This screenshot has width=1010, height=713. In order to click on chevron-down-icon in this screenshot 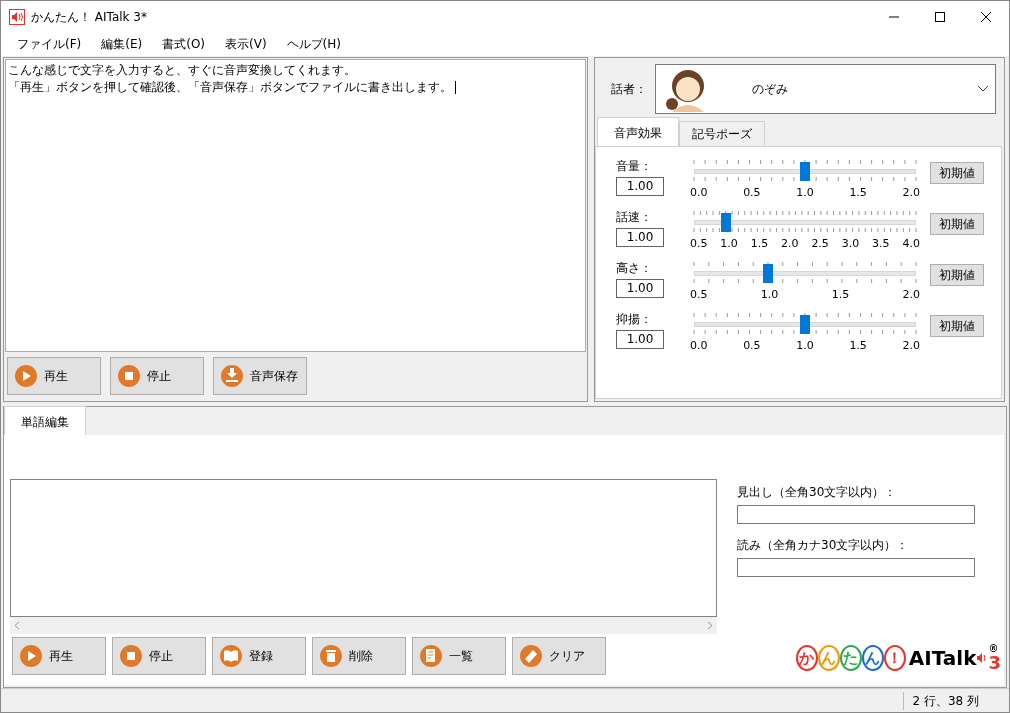, I will do `click(983, 88)`.